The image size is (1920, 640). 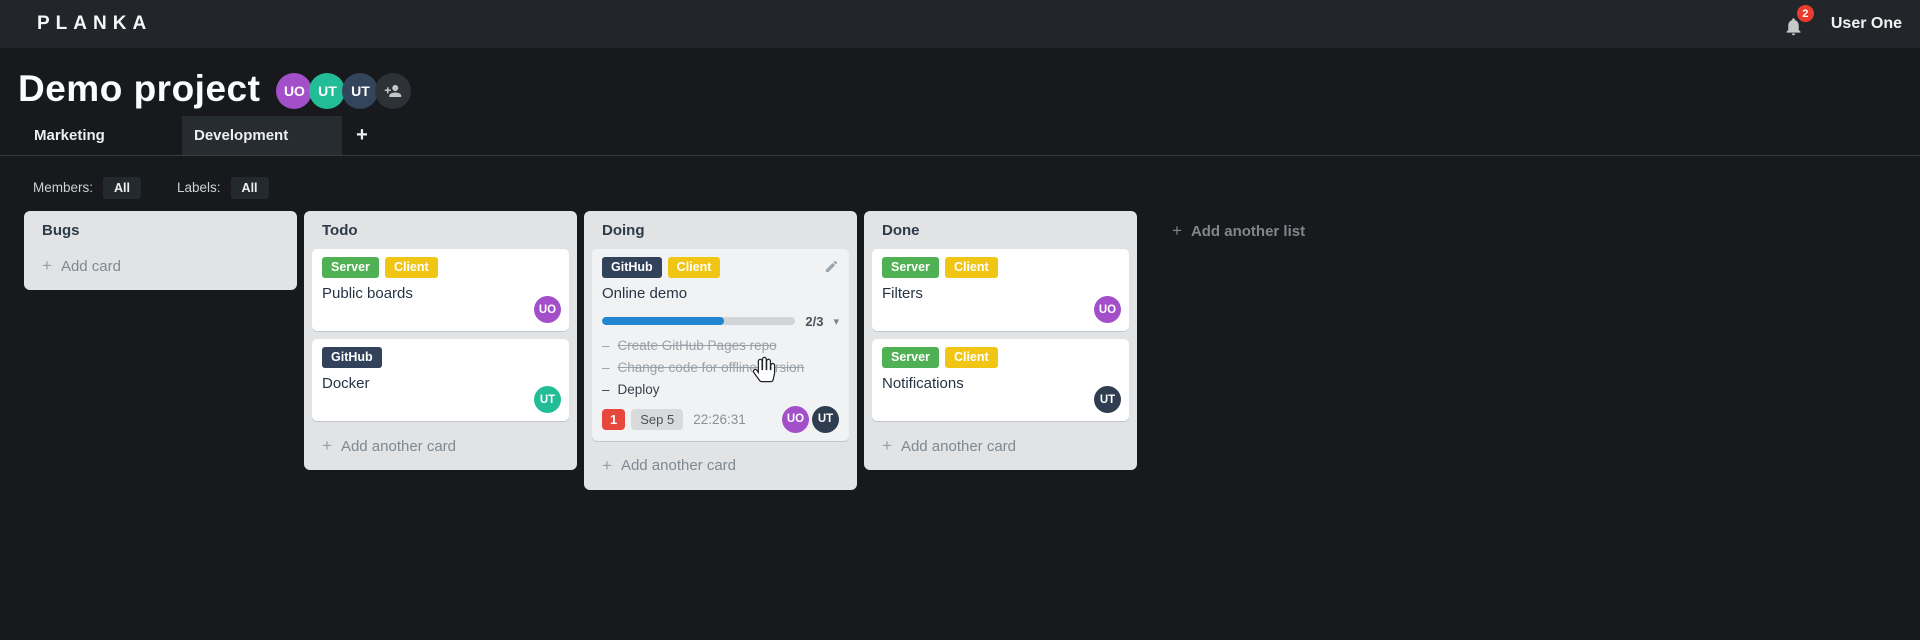 What do you see at coordinates (814, 321) in the screenshot?
I see `tasks-progress-count: 2/3` at bounding box center [814, 321].